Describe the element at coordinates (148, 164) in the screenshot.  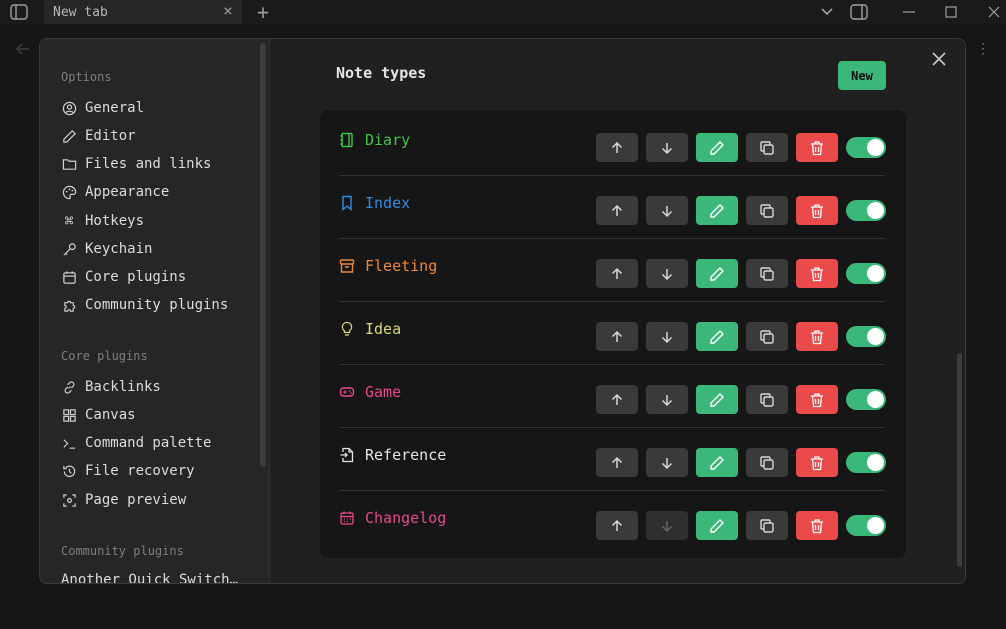
I see `sidebar-item-label: Files and links` at that location.